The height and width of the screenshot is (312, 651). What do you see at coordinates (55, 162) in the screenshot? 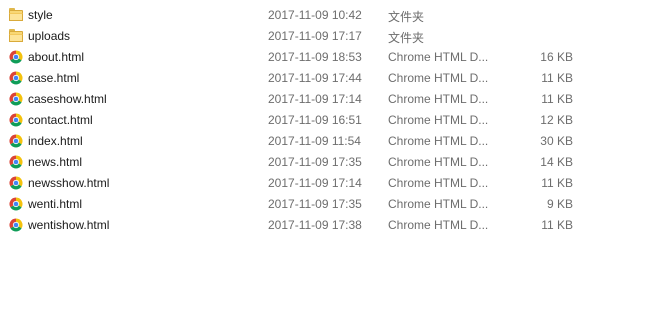
I see `file-name: news.html` at bounding box center [55, 162].